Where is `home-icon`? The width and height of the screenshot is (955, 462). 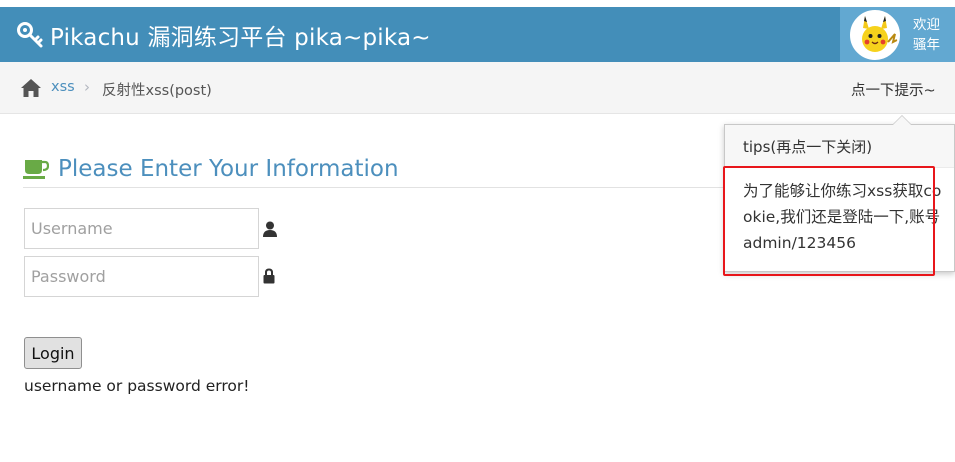 home-icon is located at coordinates (31, 88).